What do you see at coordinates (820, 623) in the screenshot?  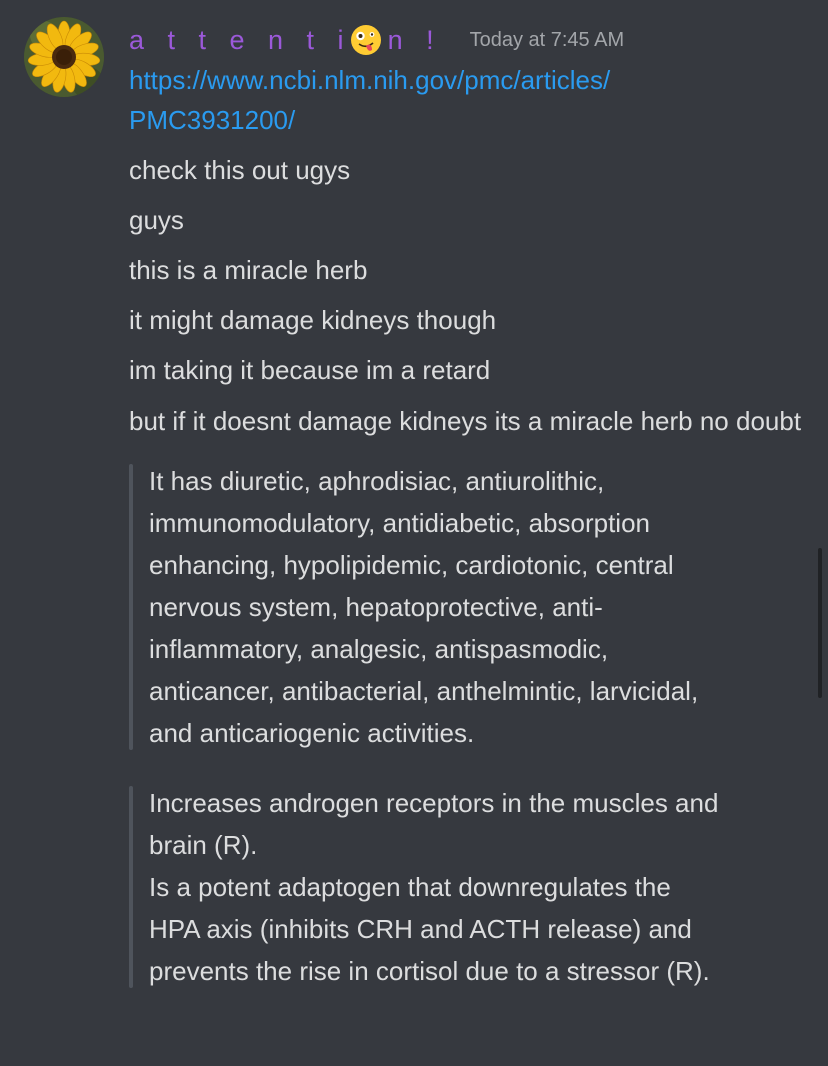 I see `scrollbar-thumb` at bounding box center [820, 623].